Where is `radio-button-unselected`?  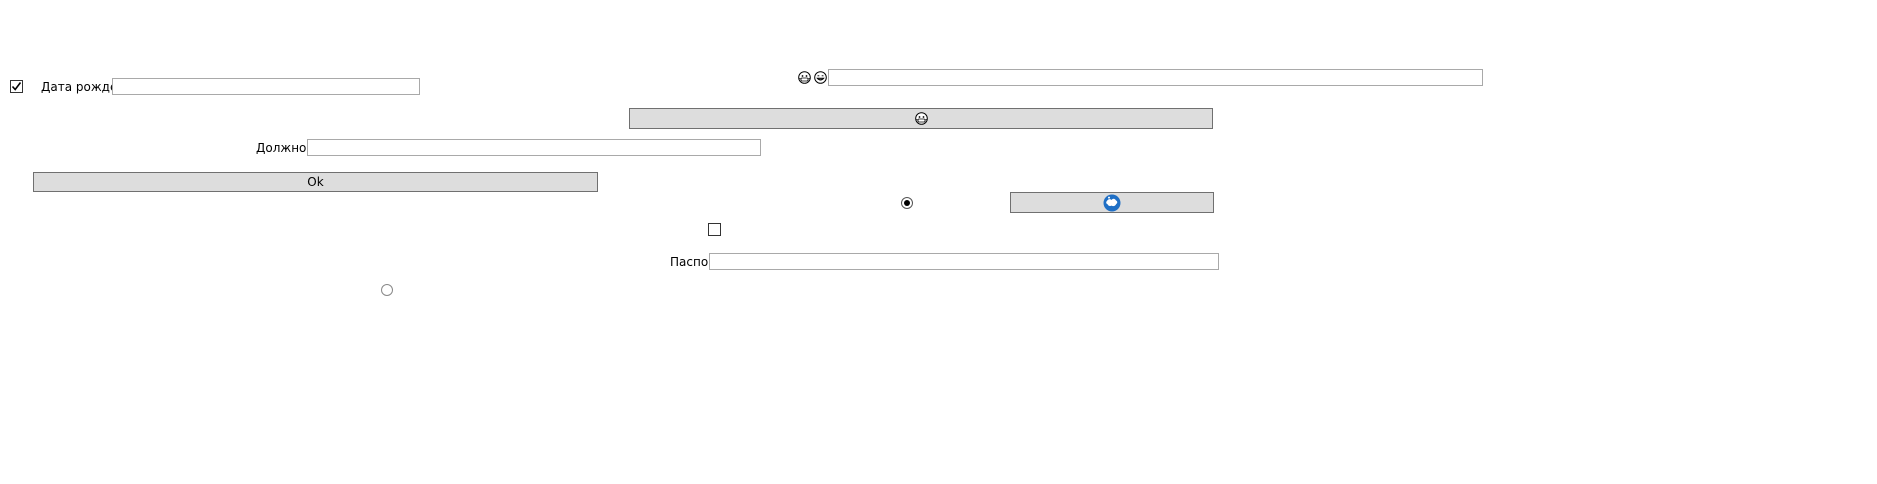 radio-button-unselected is located at coordinates (387, 290).